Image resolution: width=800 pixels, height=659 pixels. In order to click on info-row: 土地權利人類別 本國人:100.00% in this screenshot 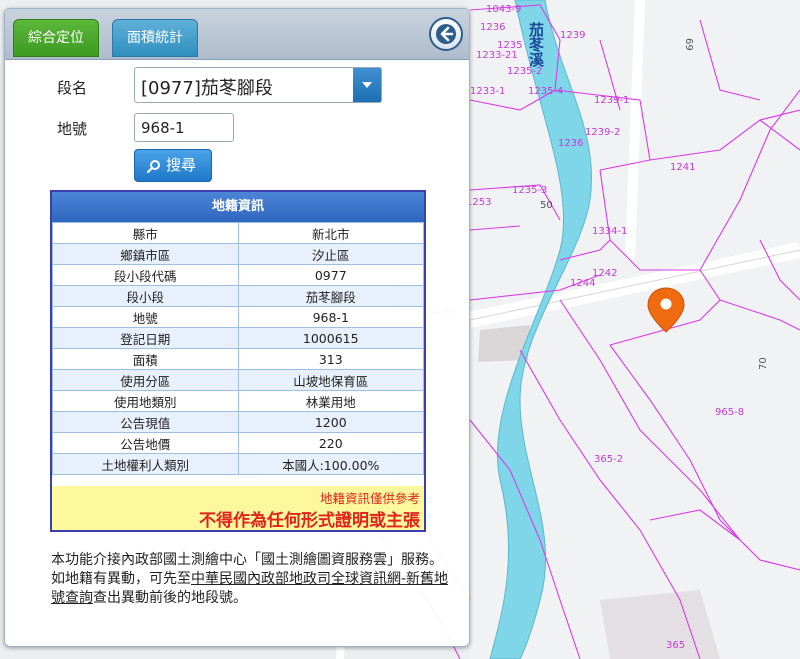, I will do `click(238, 464)`.